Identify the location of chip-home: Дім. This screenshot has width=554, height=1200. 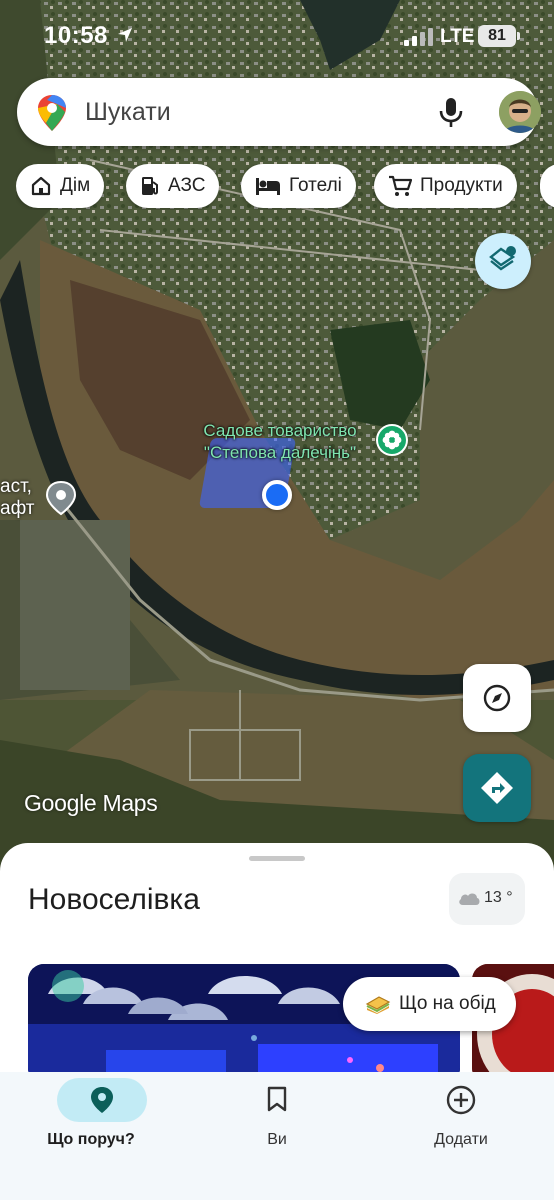
(60, 186).